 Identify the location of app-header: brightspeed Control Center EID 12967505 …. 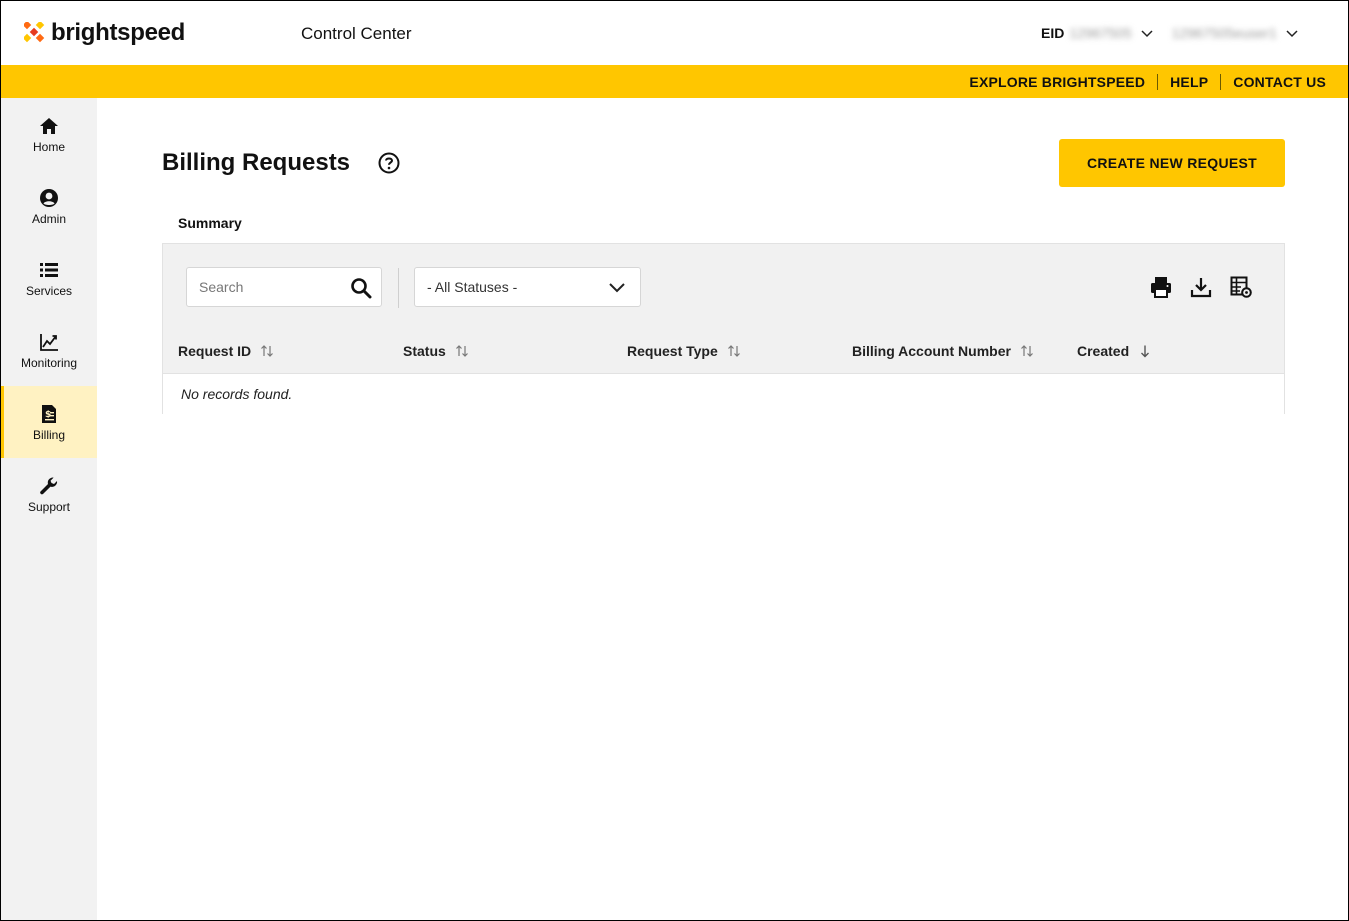
(674, 33).